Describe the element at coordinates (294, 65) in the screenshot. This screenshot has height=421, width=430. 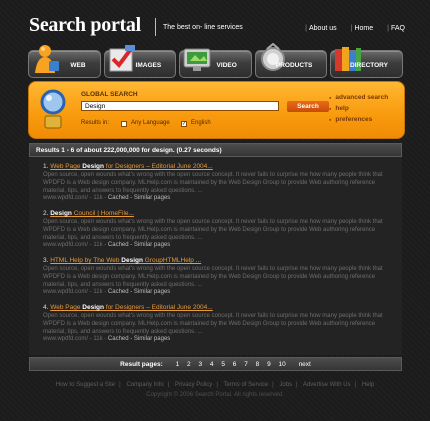
I see `tab-products-label: PRODUCTS` at that location.